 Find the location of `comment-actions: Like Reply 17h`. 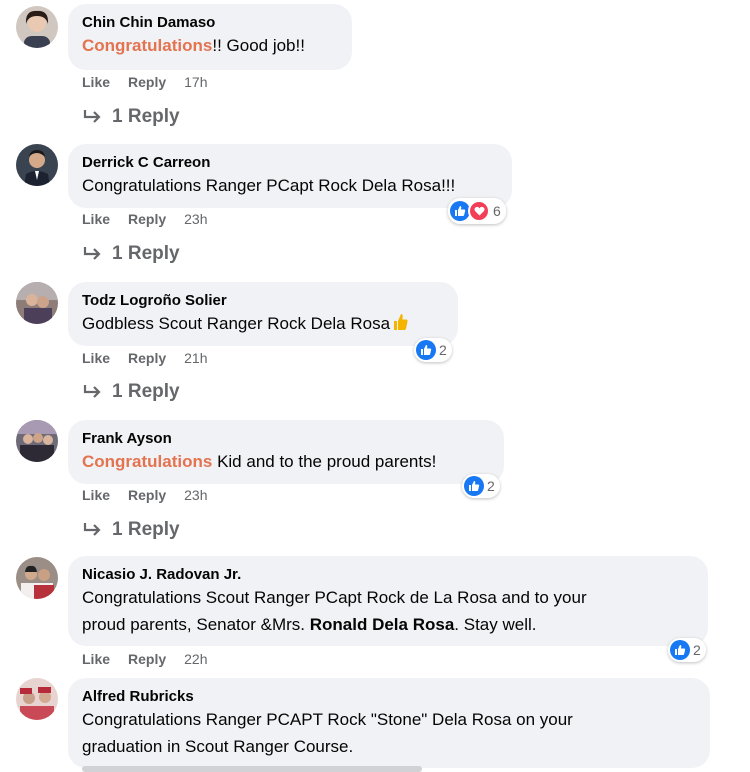

comment-actions: Like Reply 17h is located at coordinates (154, 82).